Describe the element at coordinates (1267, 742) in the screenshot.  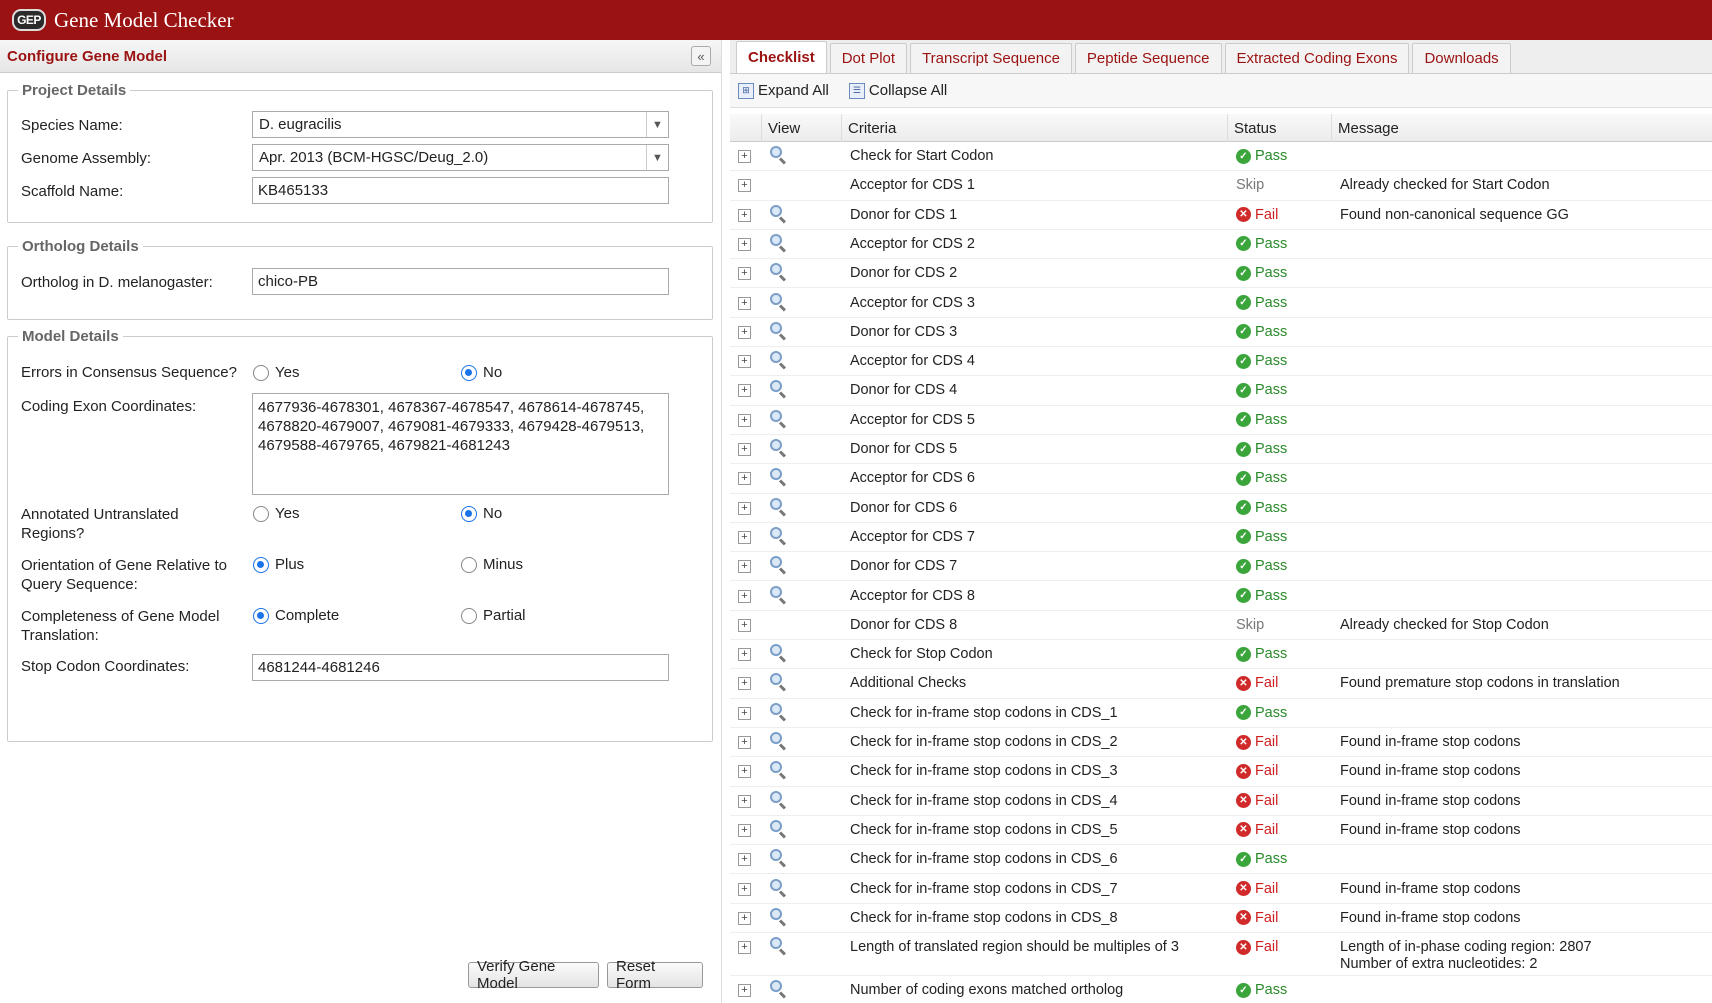
I see `status-text: Fail` at that location.